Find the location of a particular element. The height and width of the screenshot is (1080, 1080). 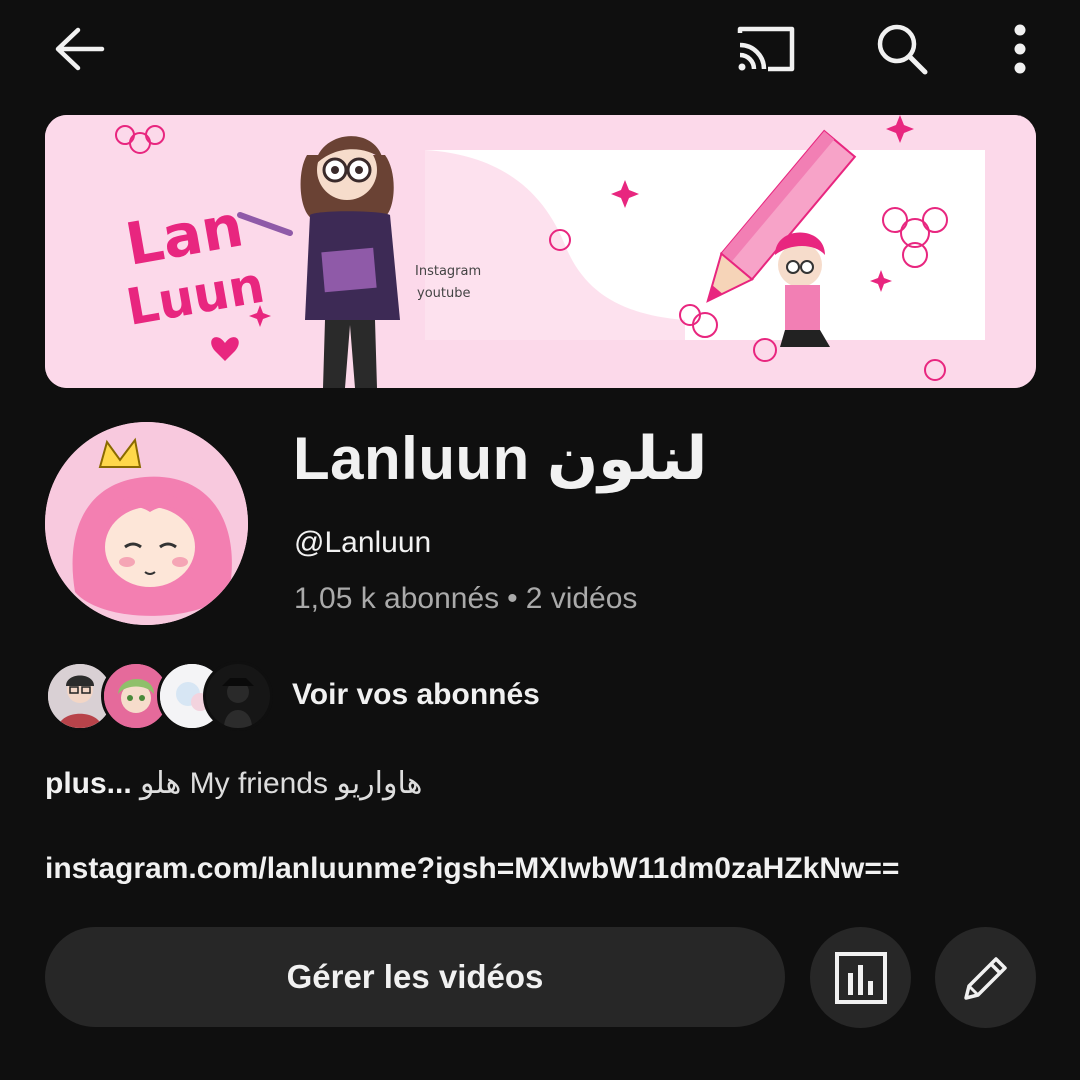

manage-videos-button: Gérer les vidéos is located at coordinates (415, 977).